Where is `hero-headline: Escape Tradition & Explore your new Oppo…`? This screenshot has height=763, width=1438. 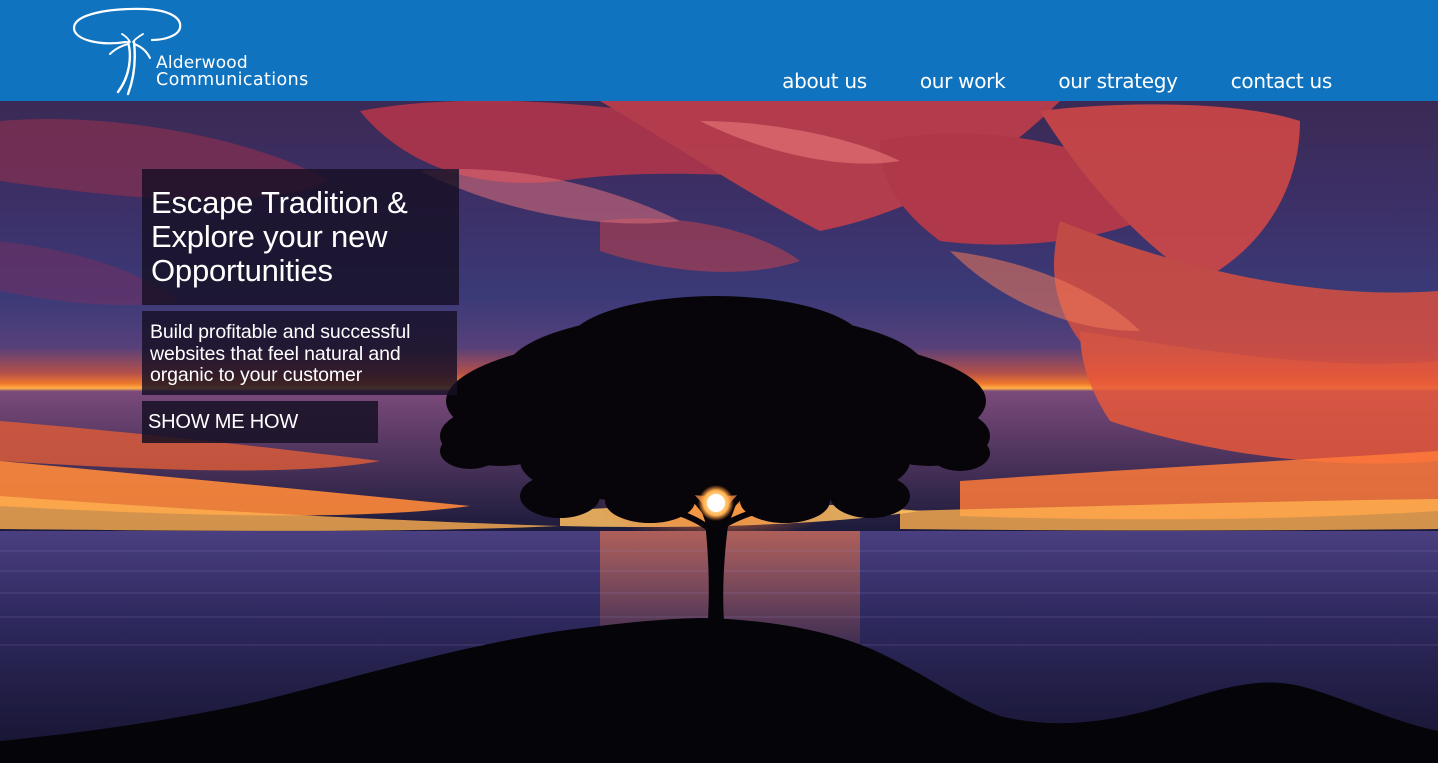 hero-headline: Escape Tradition & Explore your new Oppo… is located at coordinates (279, 236).